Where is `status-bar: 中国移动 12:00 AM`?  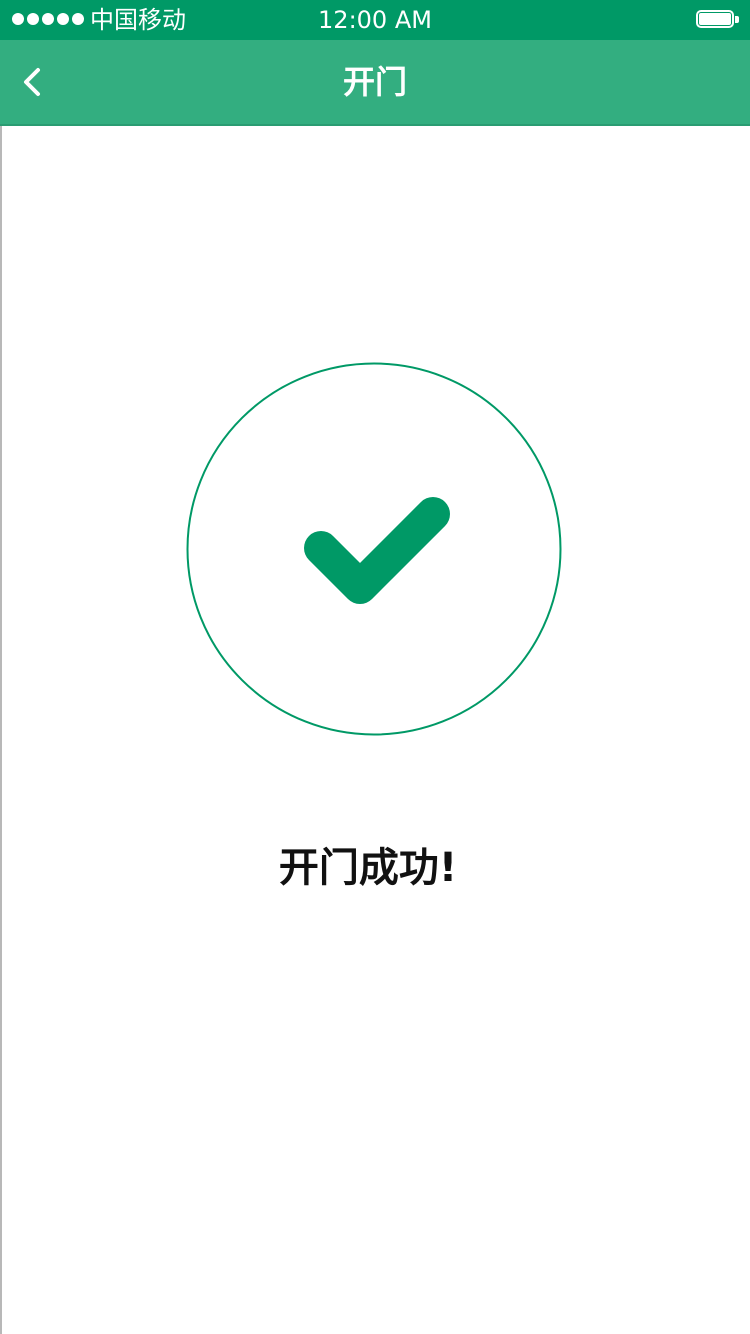 status-bar: 中国移动 12:00 AM is located at coordinates (375, 20).